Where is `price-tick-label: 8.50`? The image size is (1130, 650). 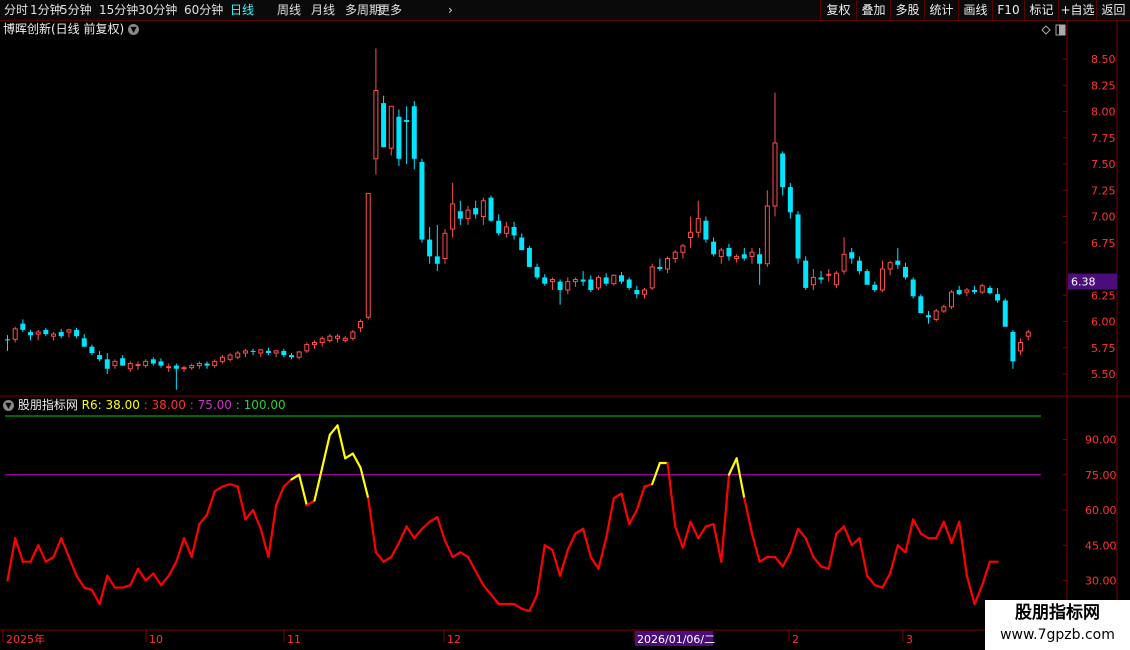
price-tick-label: 8.50 is located at coordinates (1103, 59).